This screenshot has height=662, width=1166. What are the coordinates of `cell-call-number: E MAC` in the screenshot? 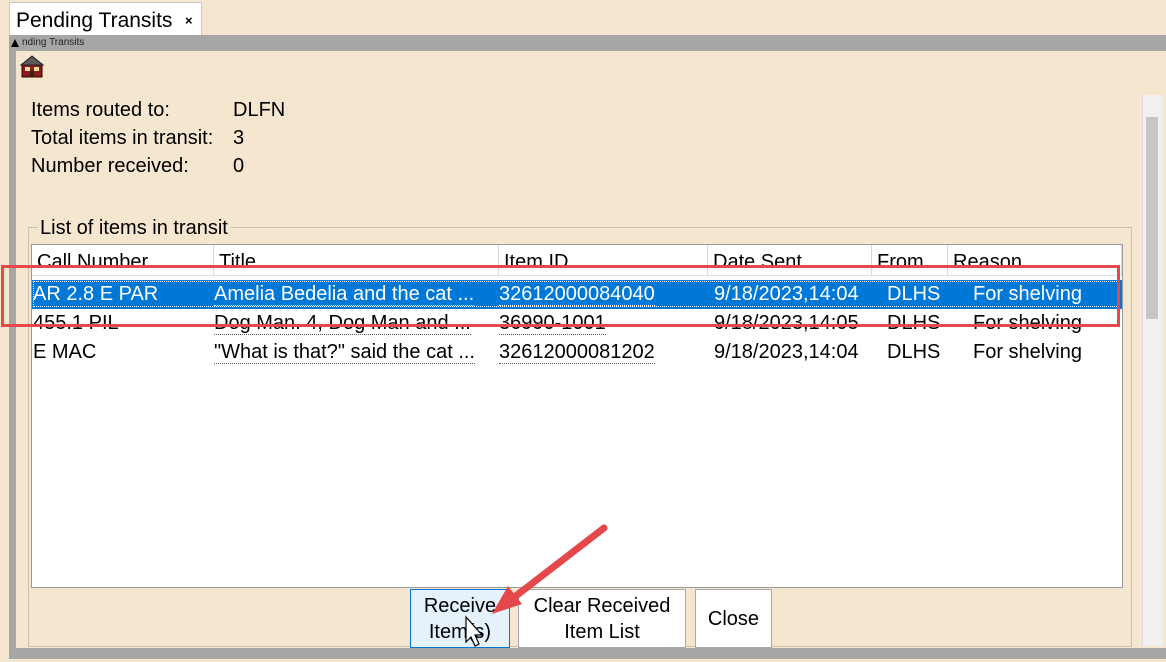 It's located at (65, 352).